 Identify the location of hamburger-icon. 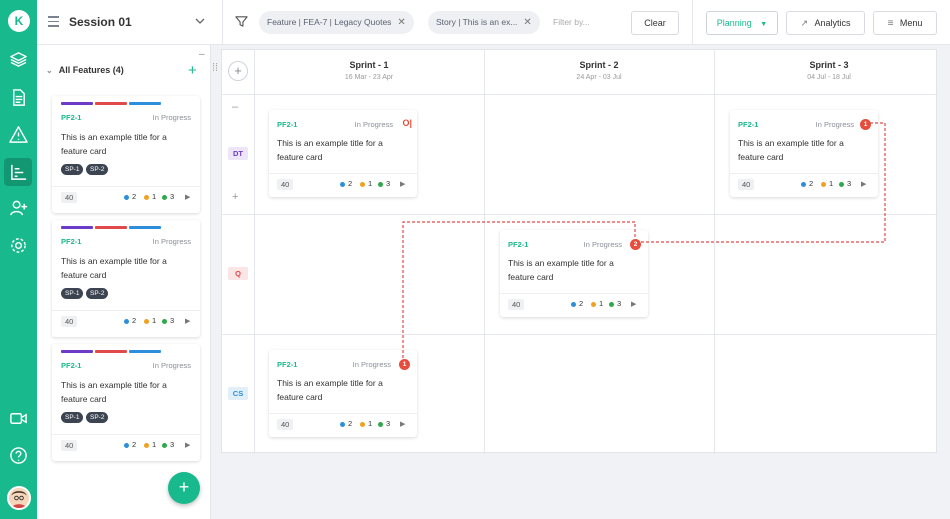
(53, 21).